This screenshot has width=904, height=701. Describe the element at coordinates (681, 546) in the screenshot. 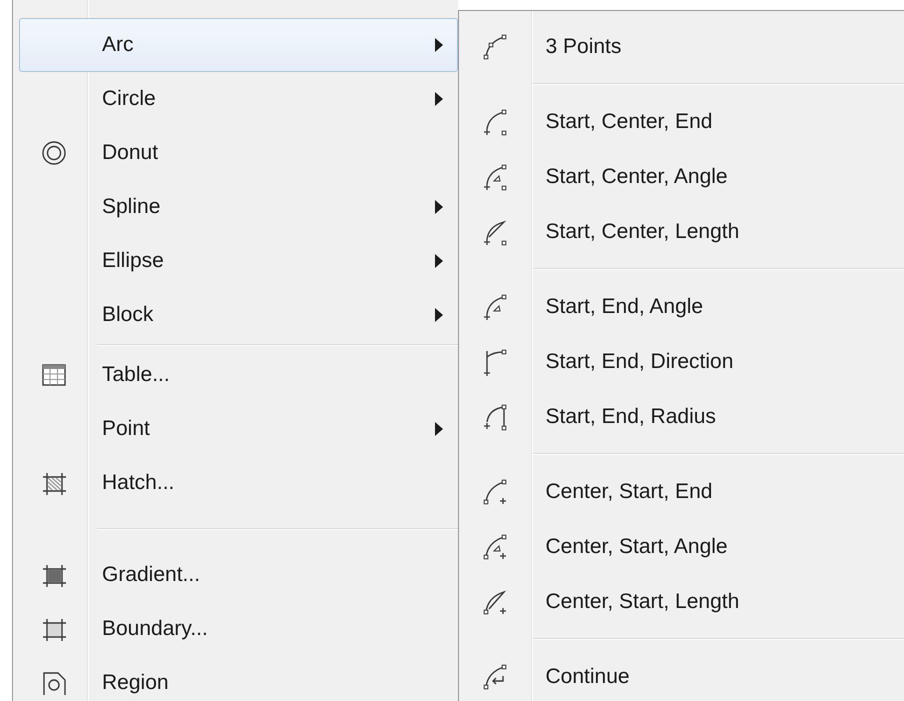

I see `submenu-item: Center, Start, Angle` at that location.